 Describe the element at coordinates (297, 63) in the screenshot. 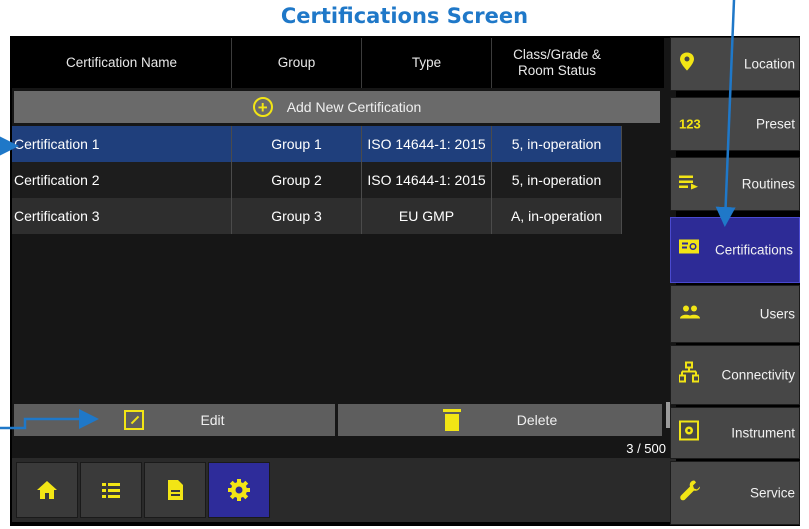

I see `column-header-group: Group` at that location.